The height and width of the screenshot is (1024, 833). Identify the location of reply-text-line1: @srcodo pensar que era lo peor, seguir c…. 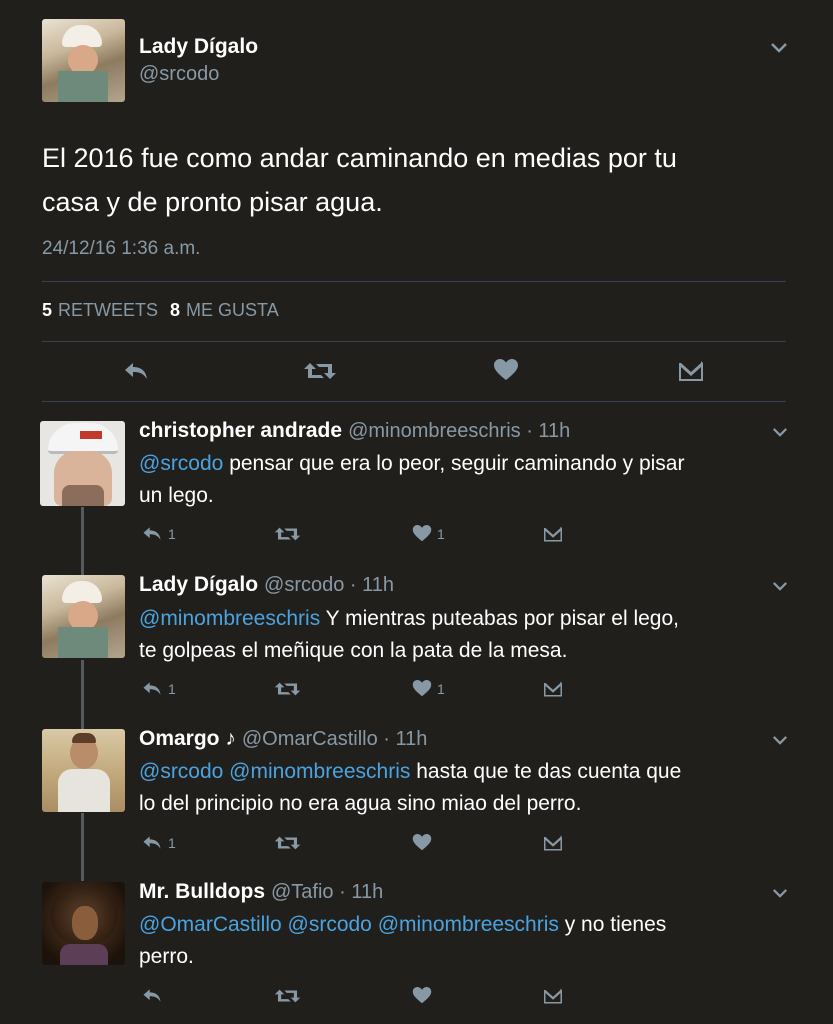
(411, 464).